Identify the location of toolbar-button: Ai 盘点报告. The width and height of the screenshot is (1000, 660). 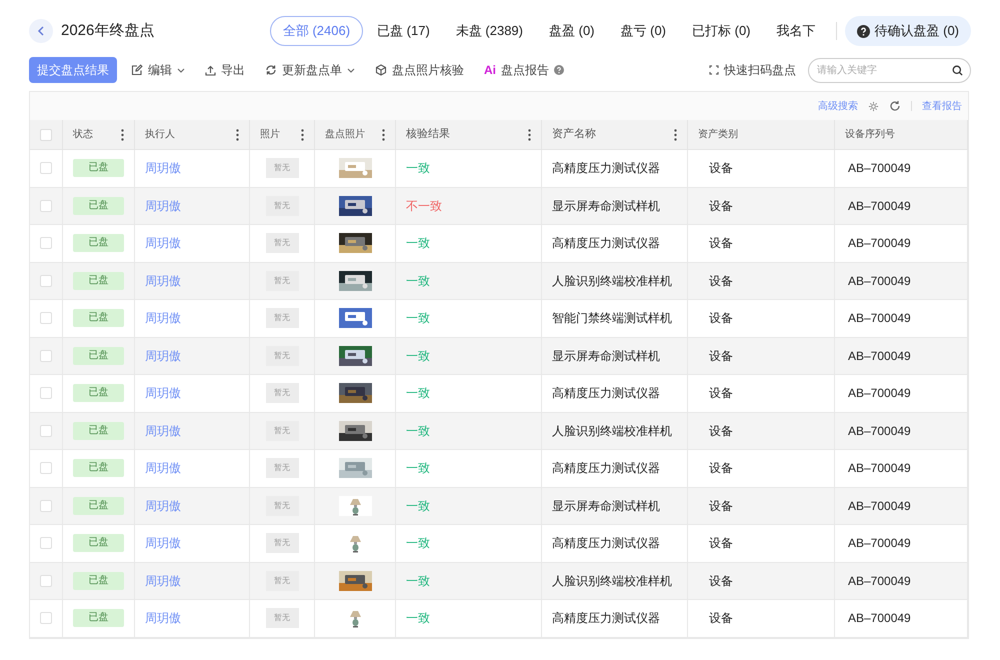
(524, 70).